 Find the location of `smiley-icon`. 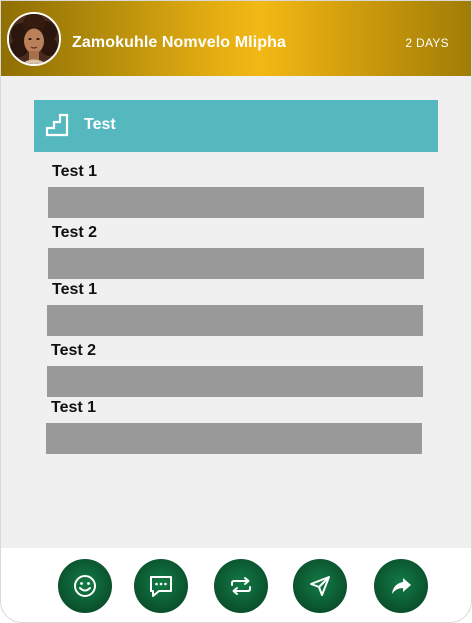

smiley-icon is located at coordinates (85, 586).